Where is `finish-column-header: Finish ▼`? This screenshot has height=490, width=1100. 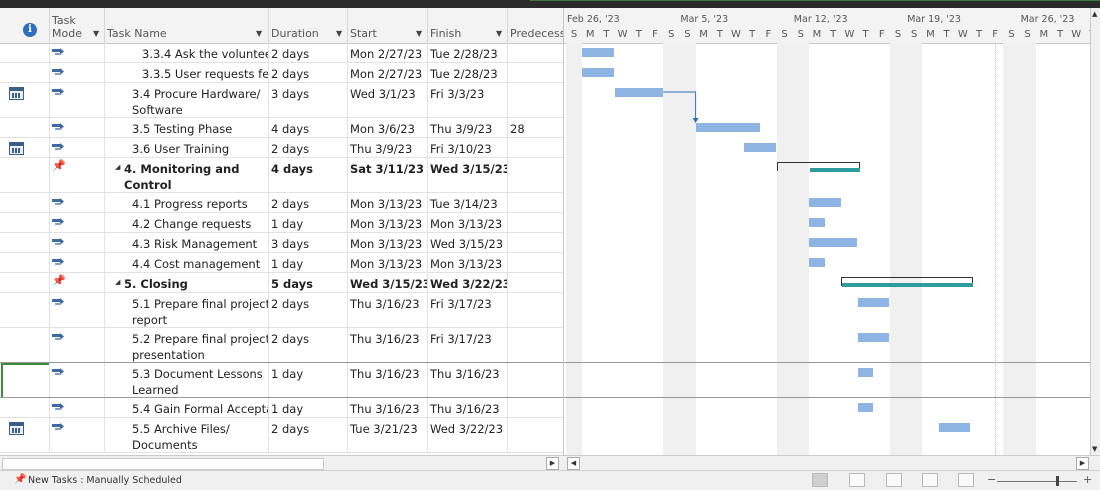 finish-column-header: Finish ▼ is located at coordinates (467, 25).